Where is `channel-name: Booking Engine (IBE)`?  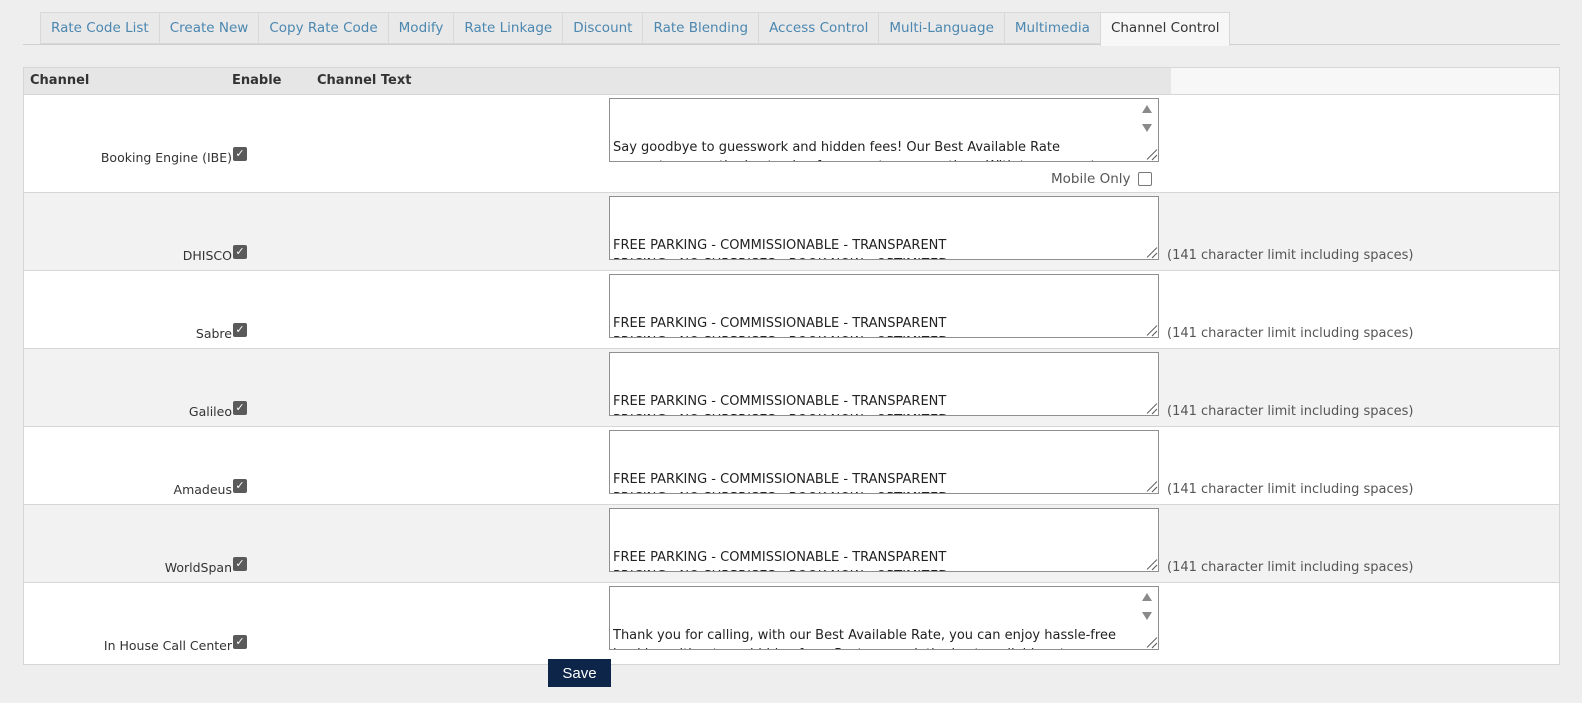
channel-name: Booking Engine (IBE) is located at coordinates (166, 157).